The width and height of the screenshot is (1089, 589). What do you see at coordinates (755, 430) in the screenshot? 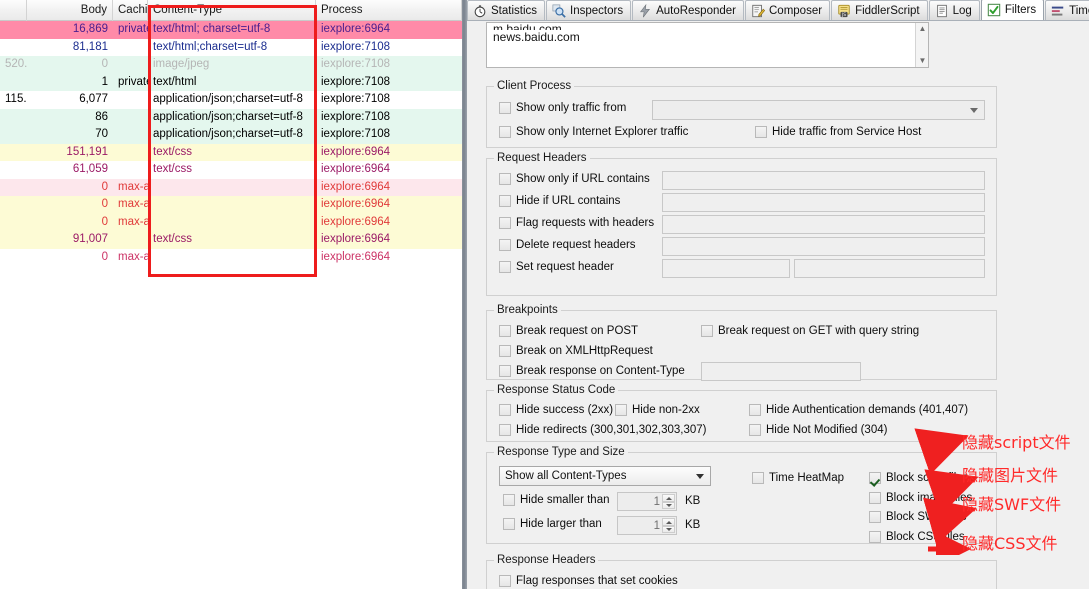
I see `hide-not-modified-checkbox` at bounding box center [755, 430].